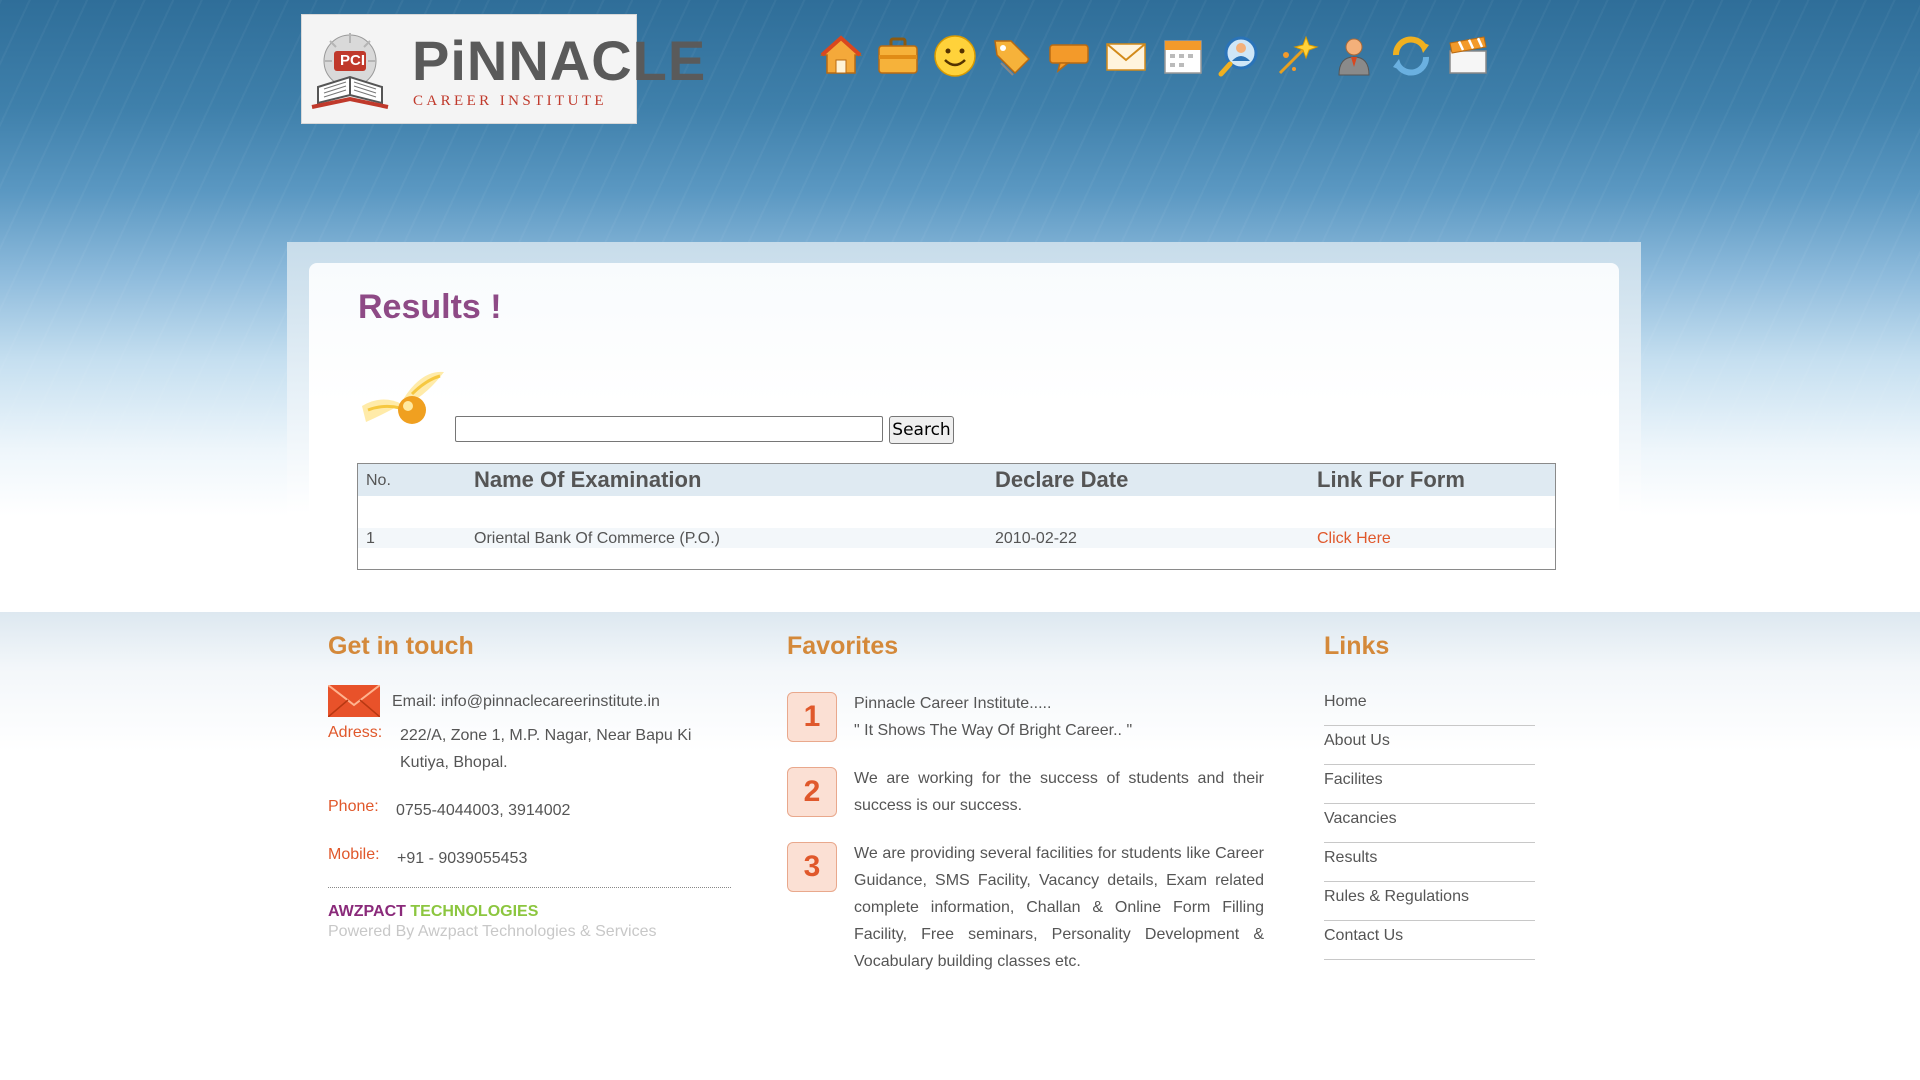  I want to click on phone-number: 0755-4044003, 3914002, so click(483, 810).